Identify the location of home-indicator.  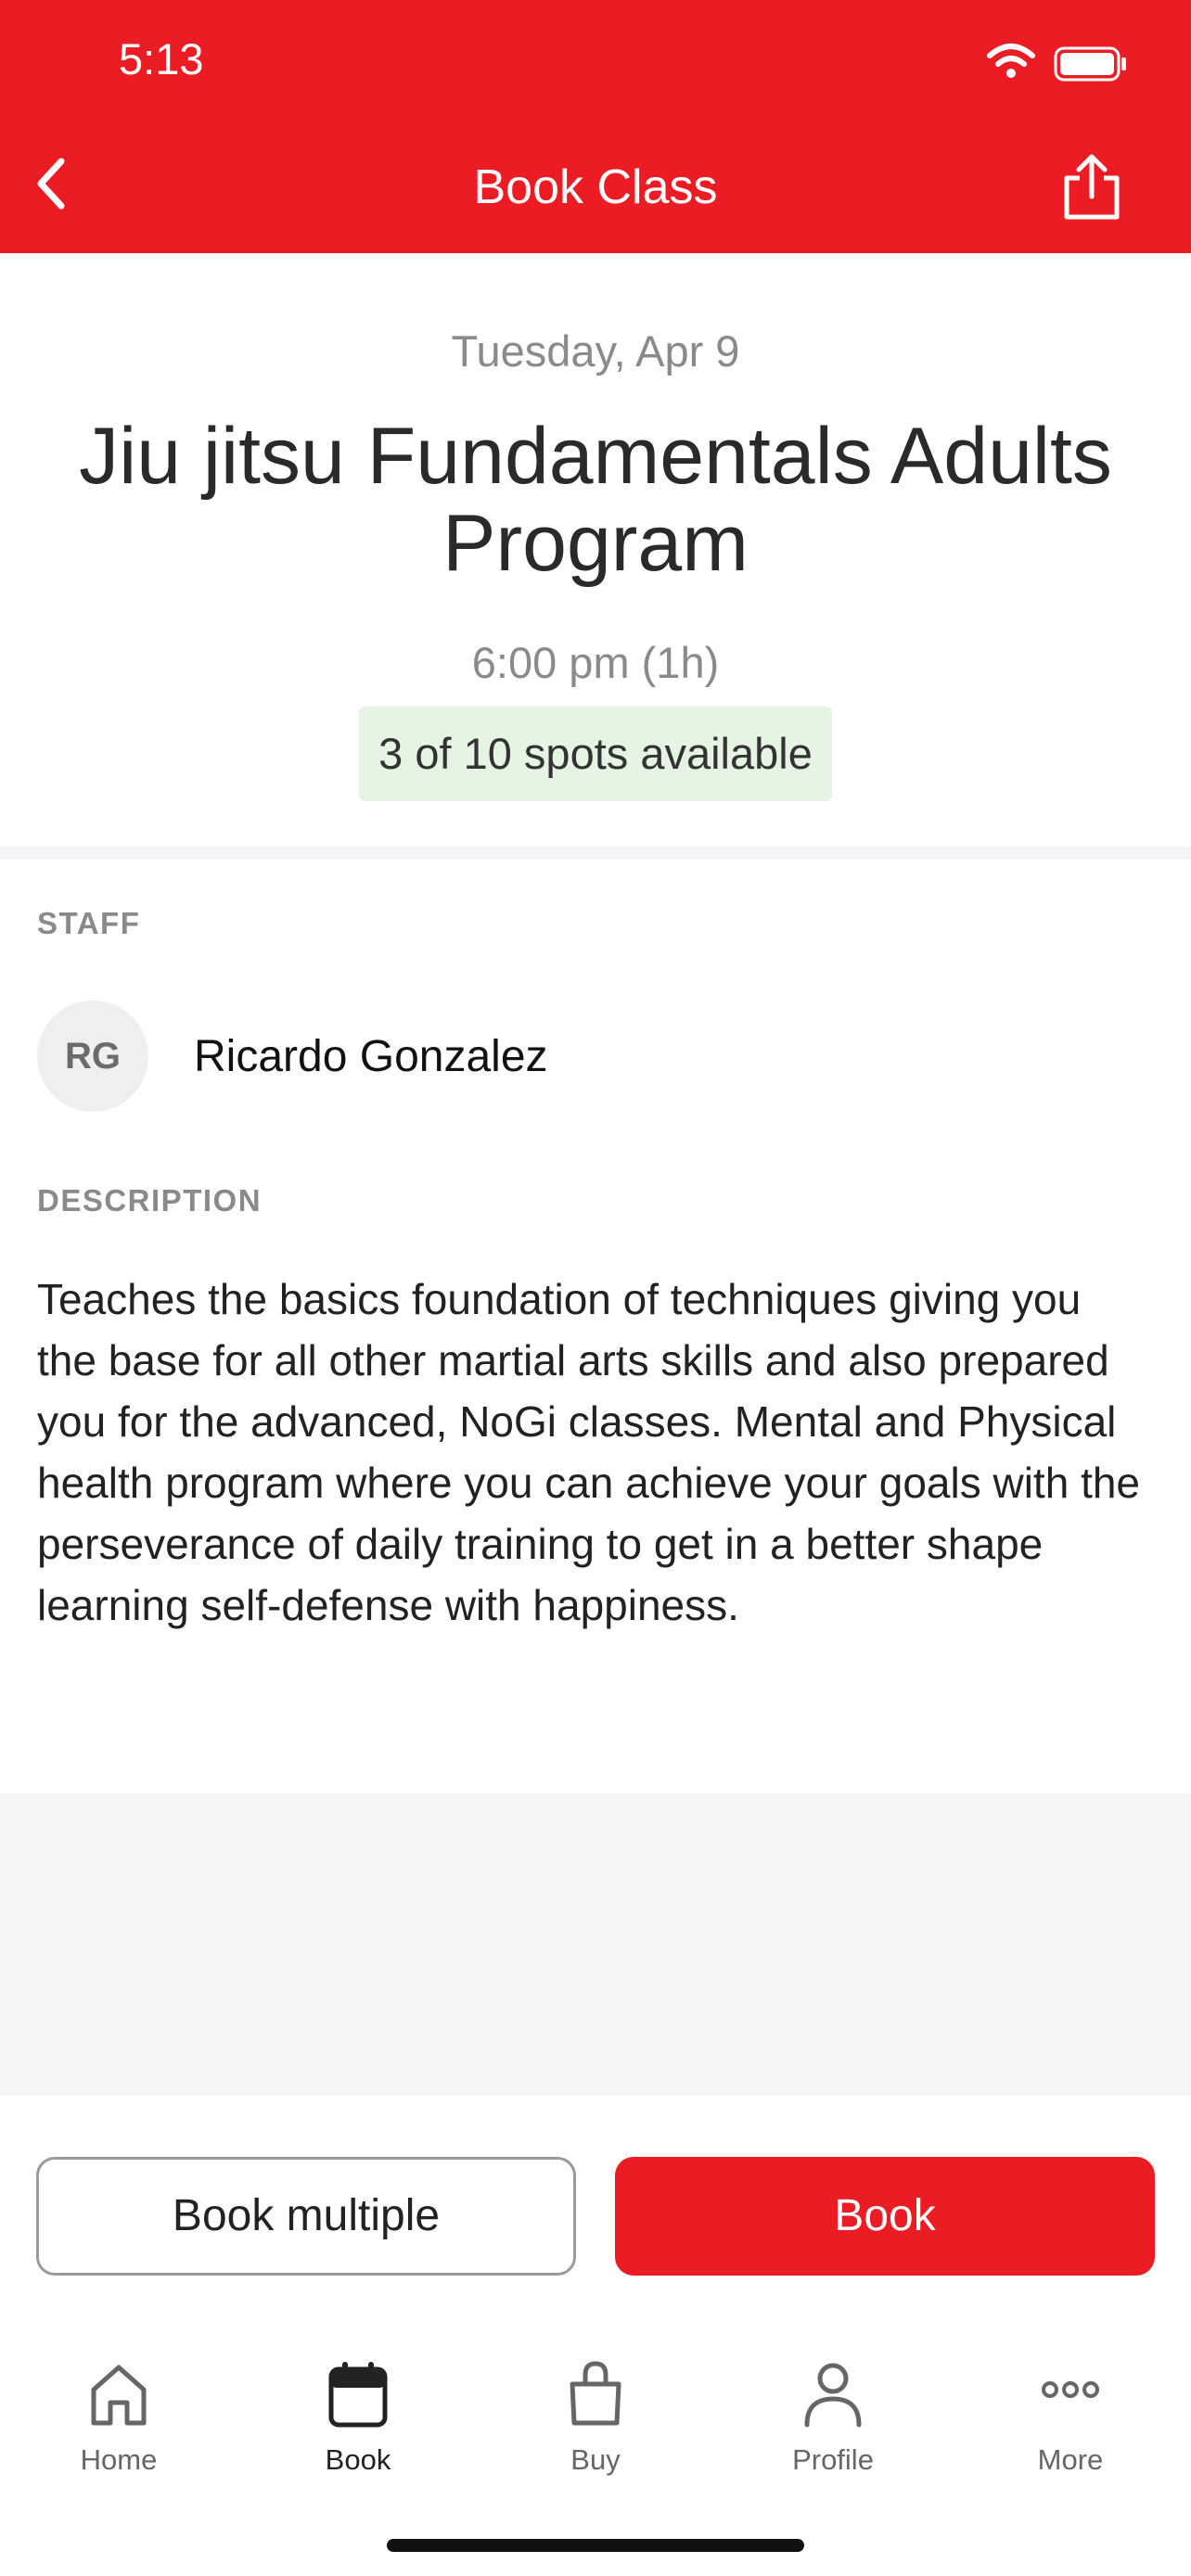
(595, 2545).